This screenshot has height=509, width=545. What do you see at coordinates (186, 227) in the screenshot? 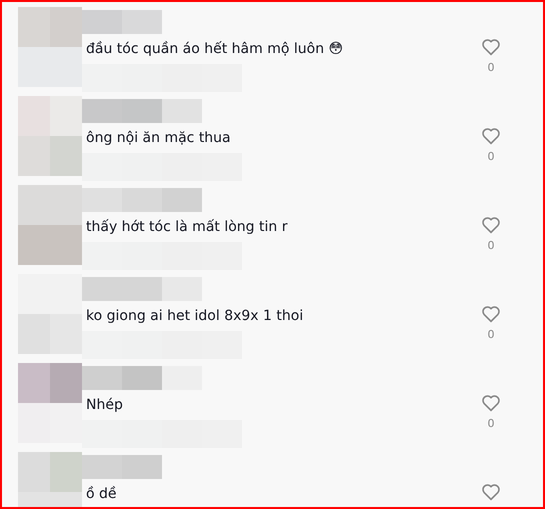
I see `comment-text: thấy hớt tóc là mất lòng tin r` at bounding box center [186, 227].